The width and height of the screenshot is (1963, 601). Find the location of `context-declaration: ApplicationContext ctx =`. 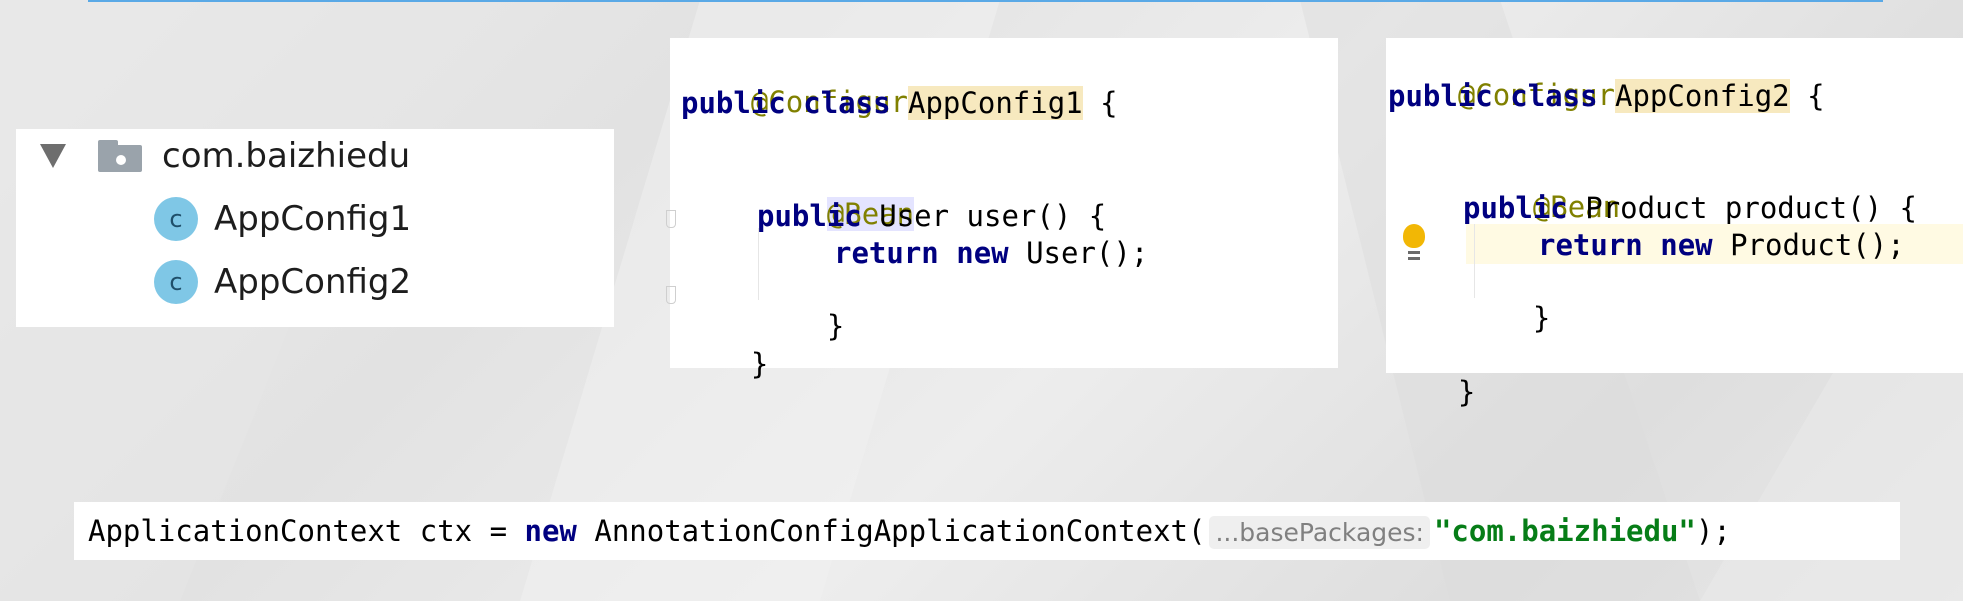

context-declaration: ApplicationContext ctx = is located at coordinates (298, 531).